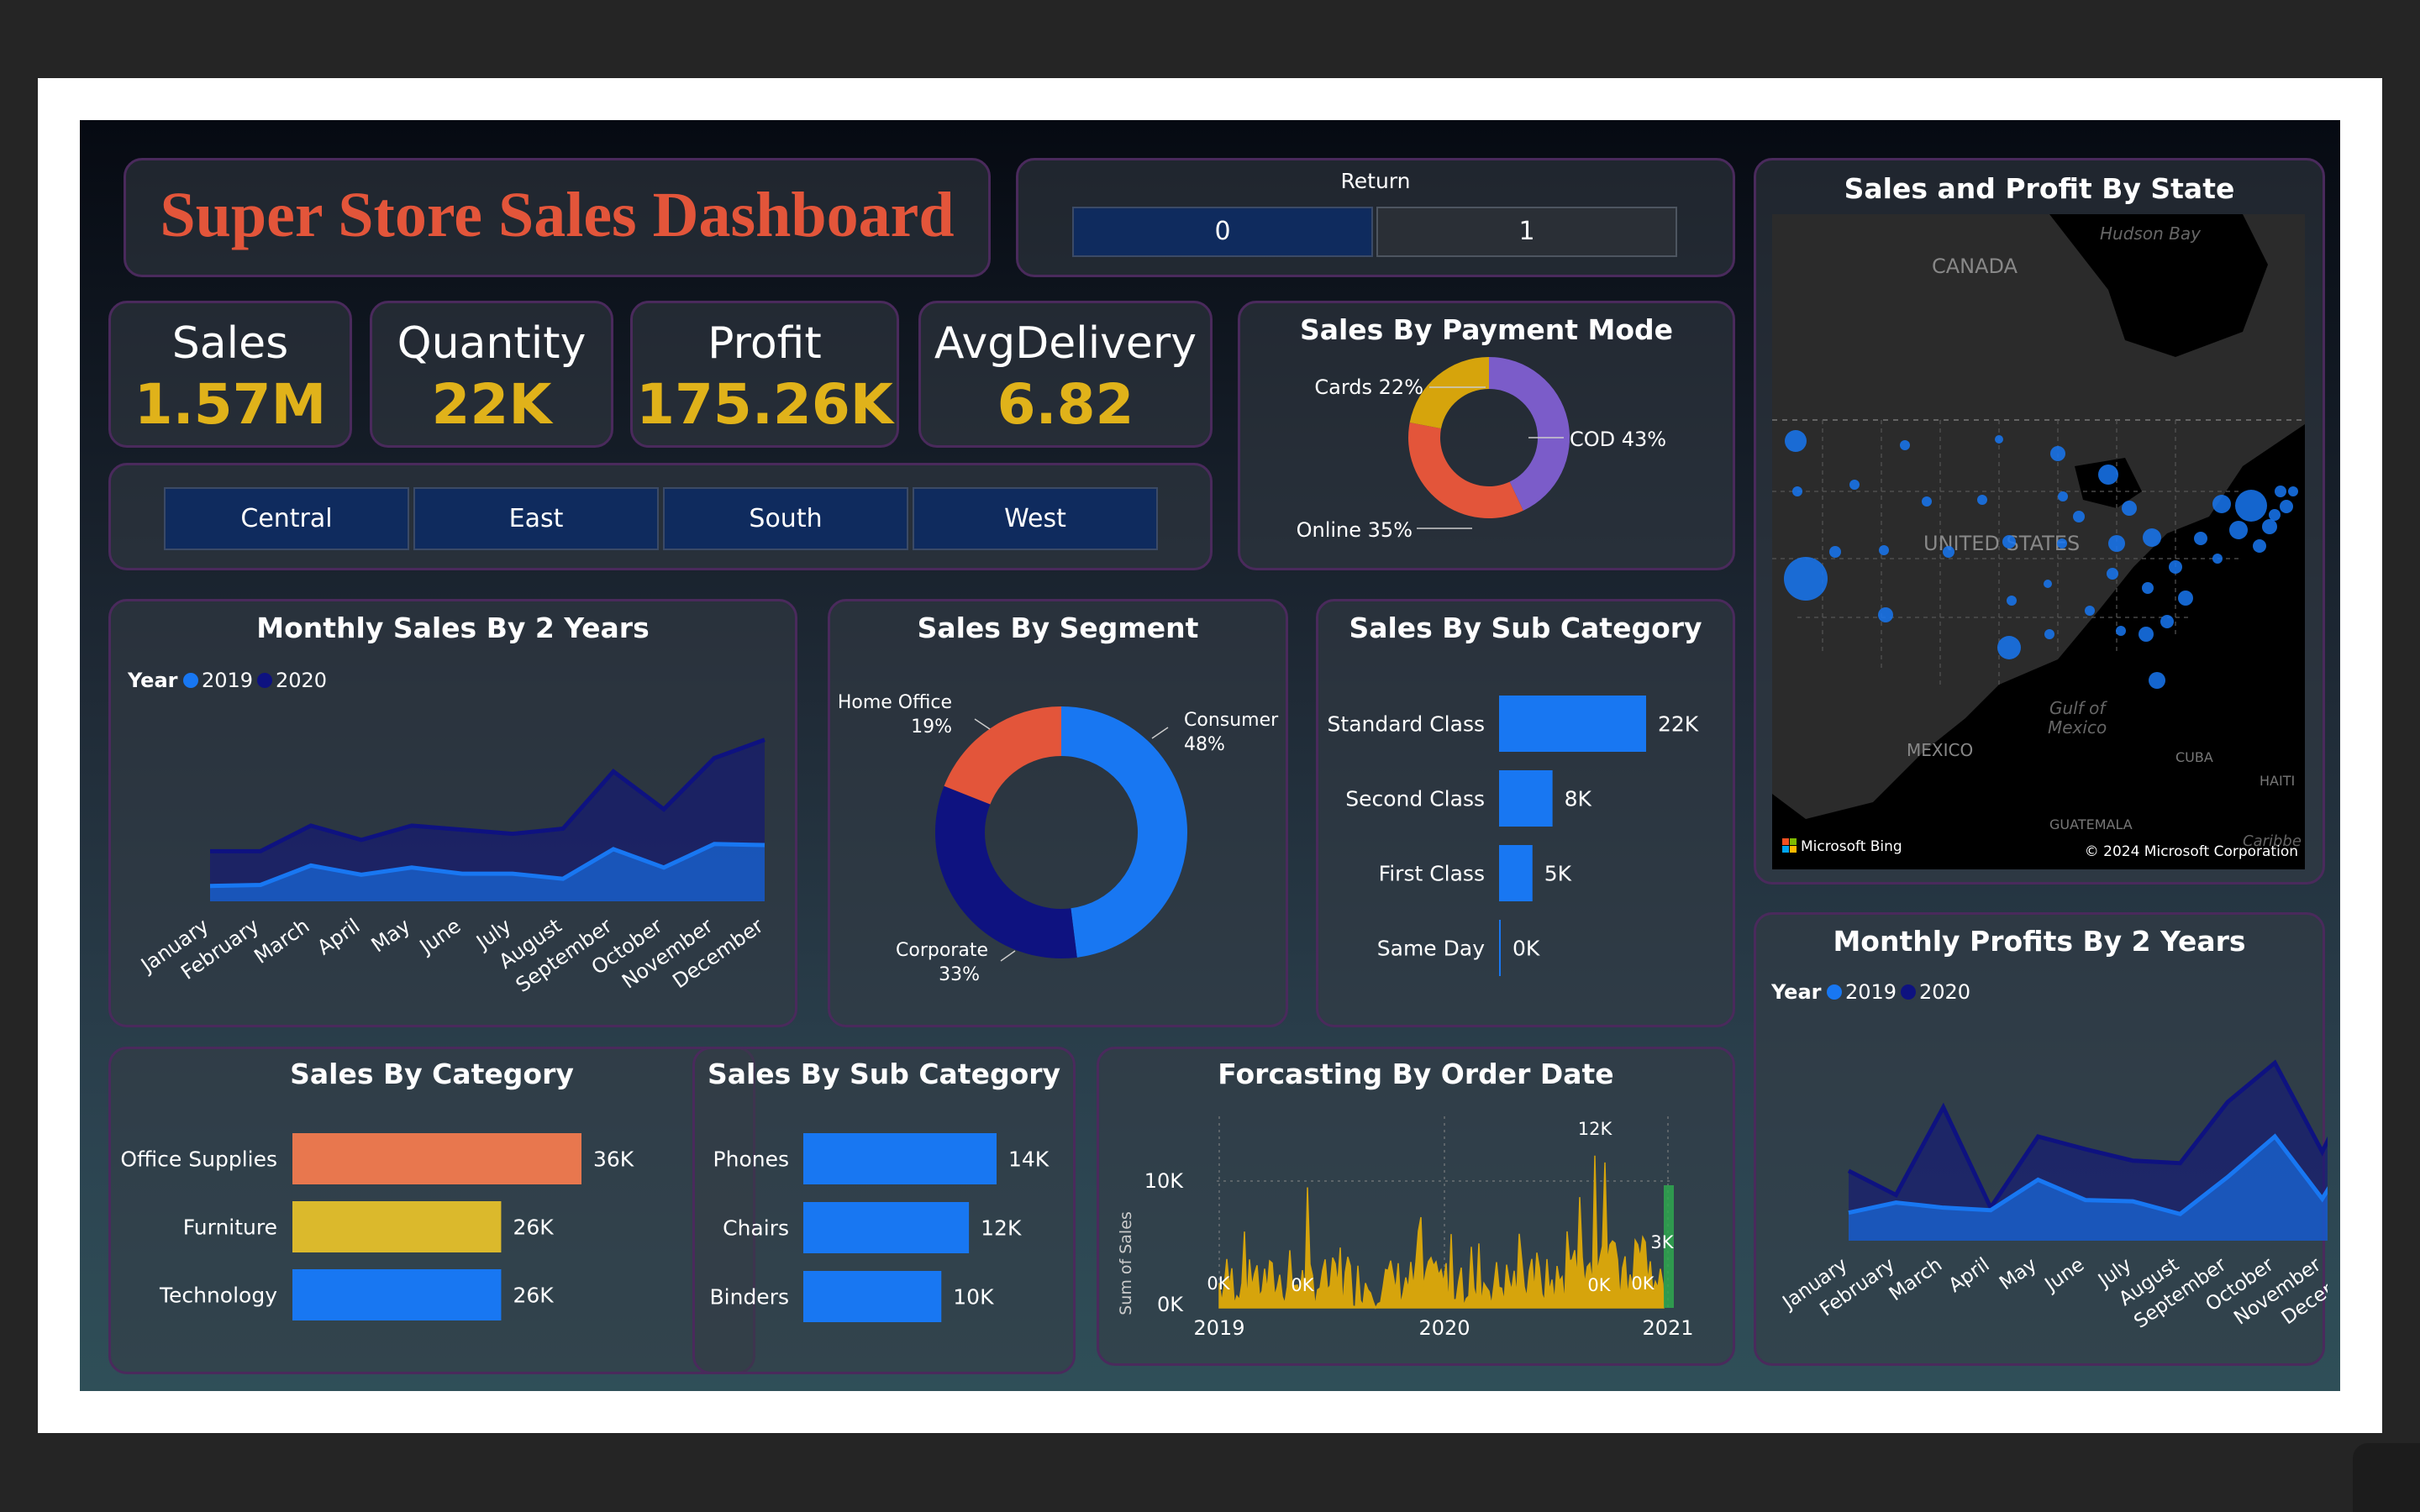 This screenshot has height=1512, width=2420. I want to click on slice-label-cod: COD 43%, so click(1618, 439).